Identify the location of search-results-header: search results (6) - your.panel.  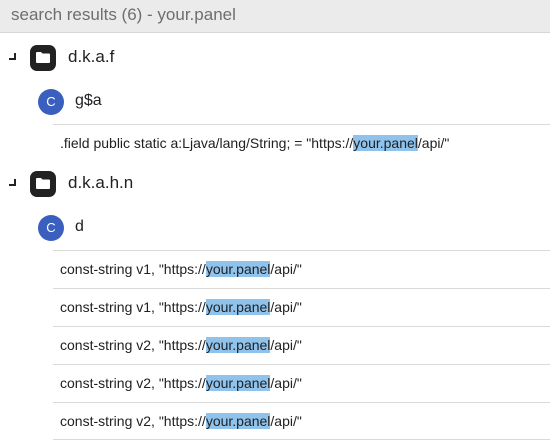
(275, 16).